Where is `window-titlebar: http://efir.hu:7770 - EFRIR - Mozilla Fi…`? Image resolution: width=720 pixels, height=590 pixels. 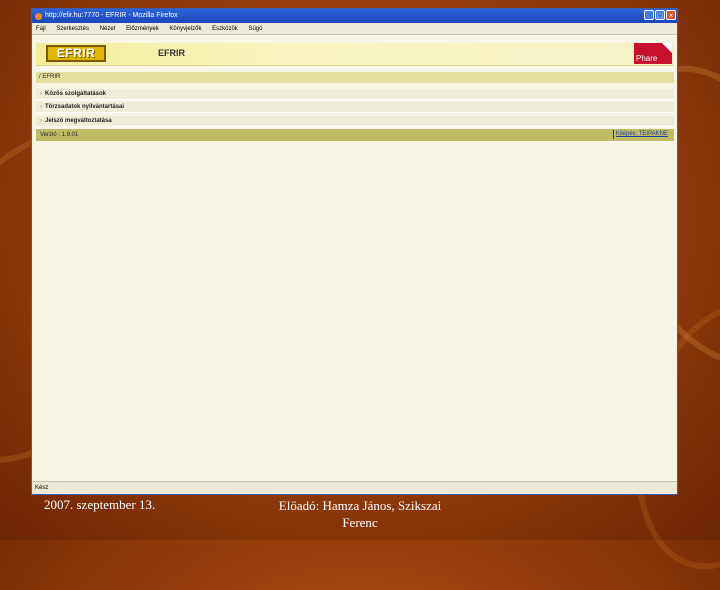 window-titlebar: http://efir.hu:7770 - EFRIR - Mozilla Fi… is located at coordinates (354, 16).